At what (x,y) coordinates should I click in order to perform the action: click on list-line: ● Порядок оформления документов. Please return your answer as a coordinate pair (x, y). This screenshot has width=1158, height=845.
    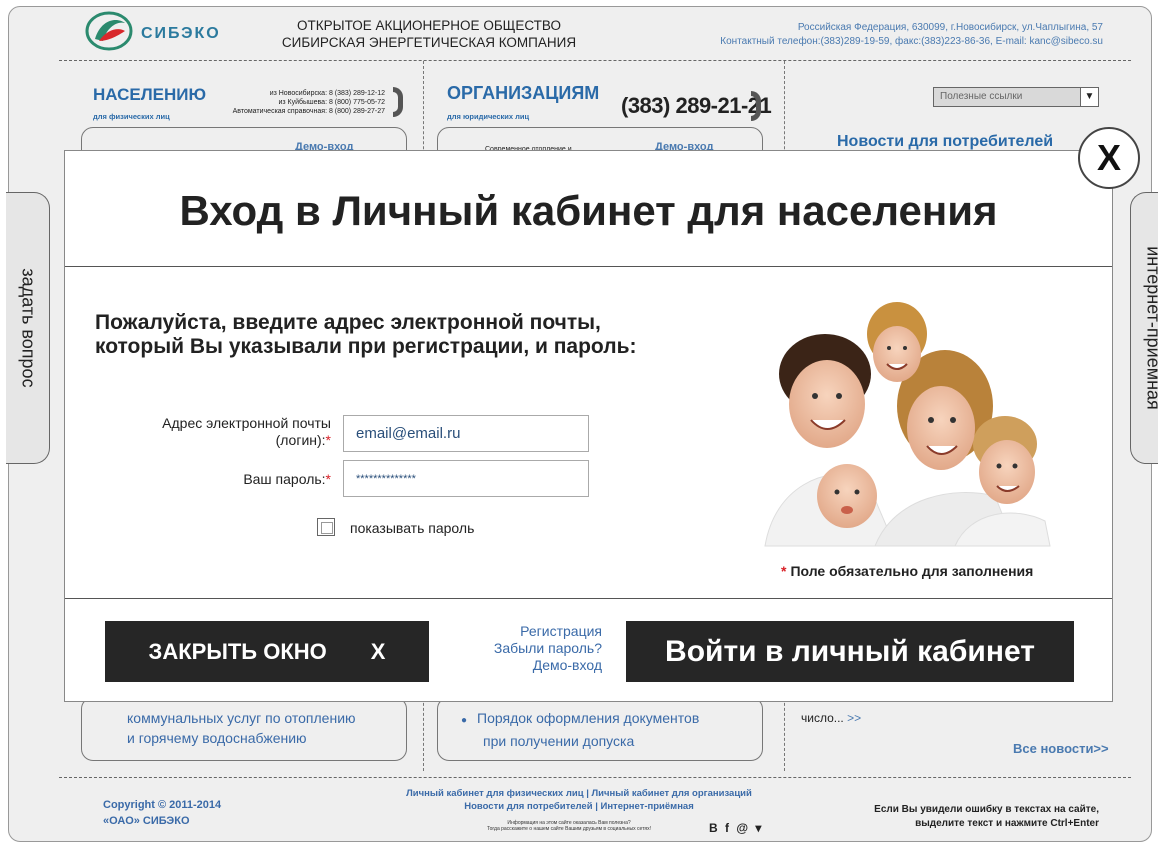
    Looking at the image, I should click on (580, 718).